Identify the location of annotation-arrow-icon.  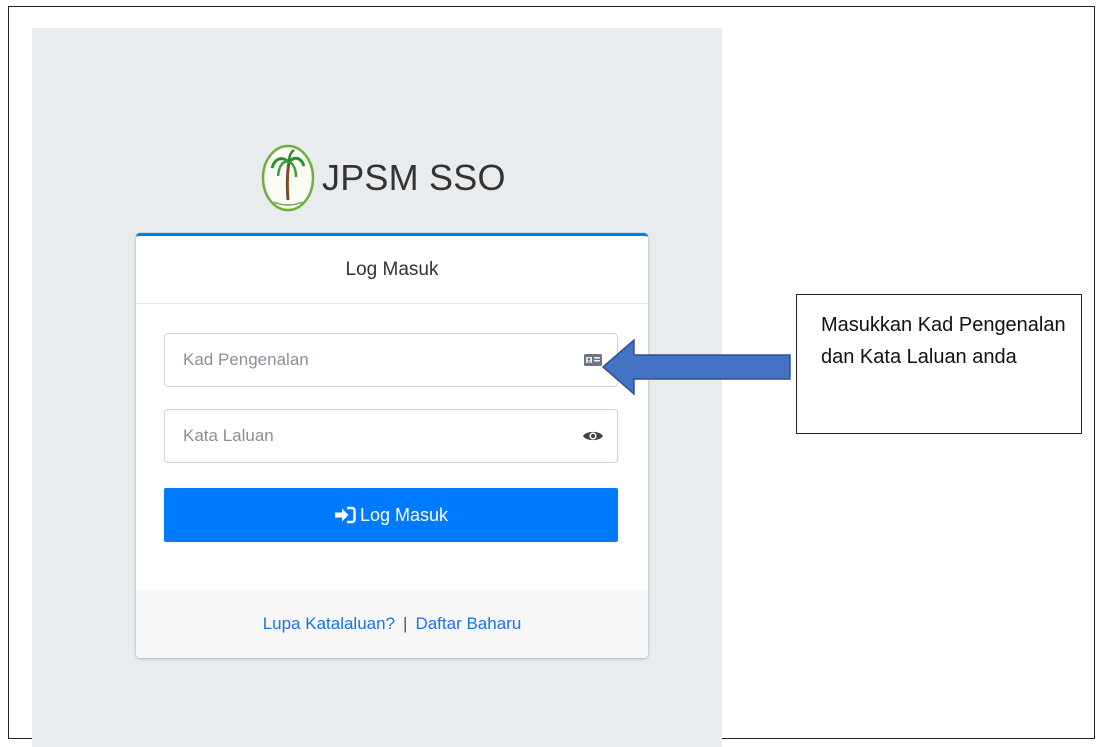
(696, 367).